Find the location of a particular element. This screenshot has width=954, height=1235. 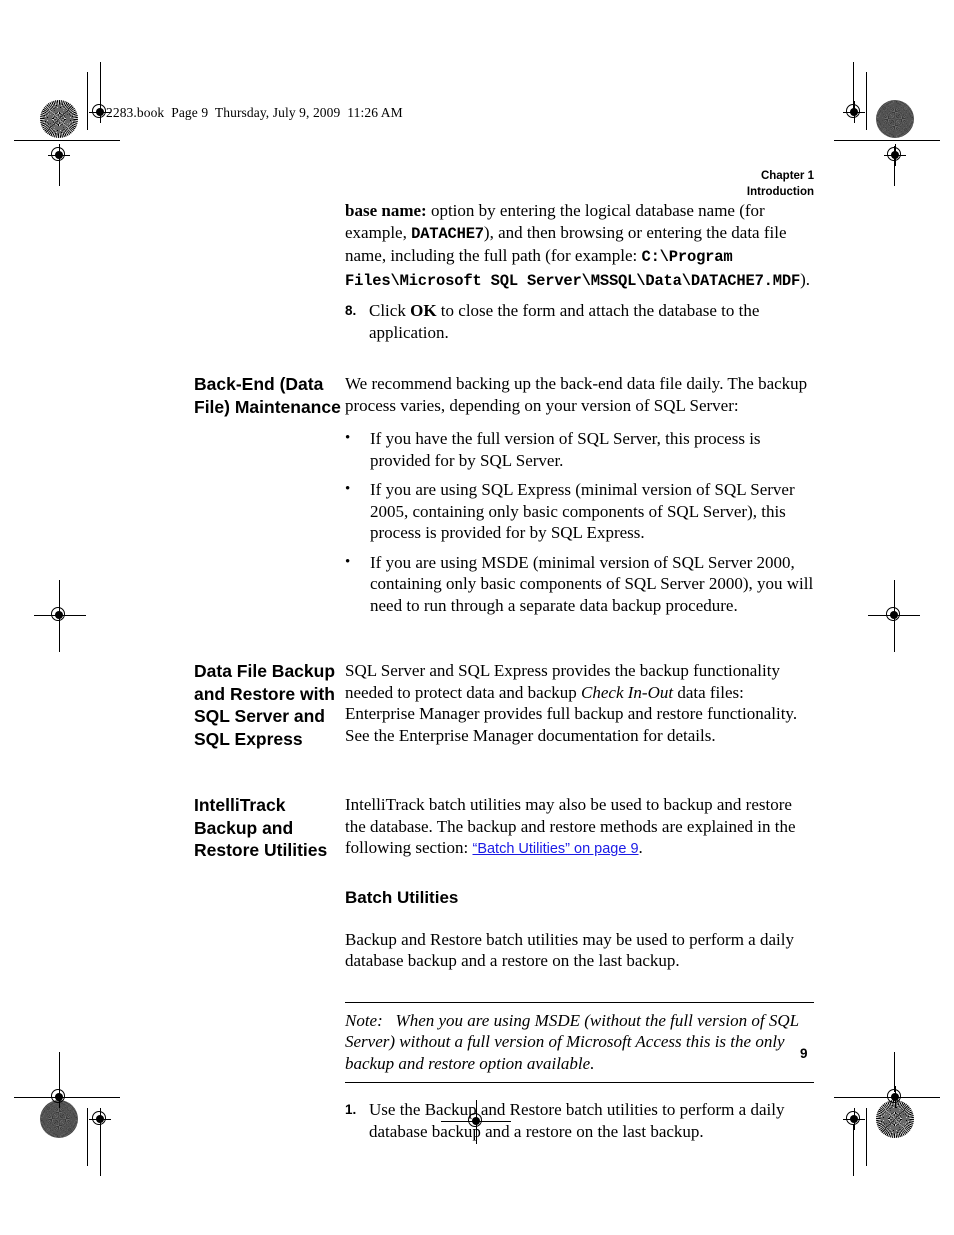

crop-line-top-left-vertical is located at coordinates (87, 101).